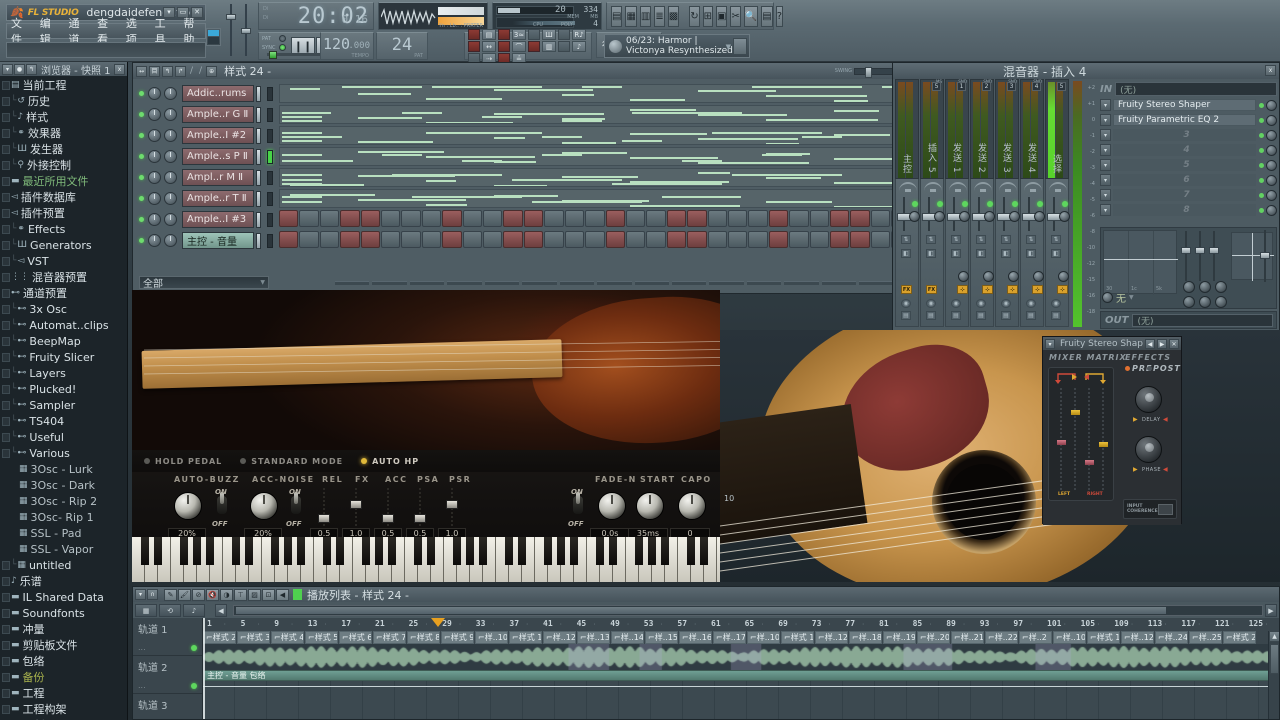 The image size is (1280, 720). I want to click on toggle-loop, so click(474, 46).